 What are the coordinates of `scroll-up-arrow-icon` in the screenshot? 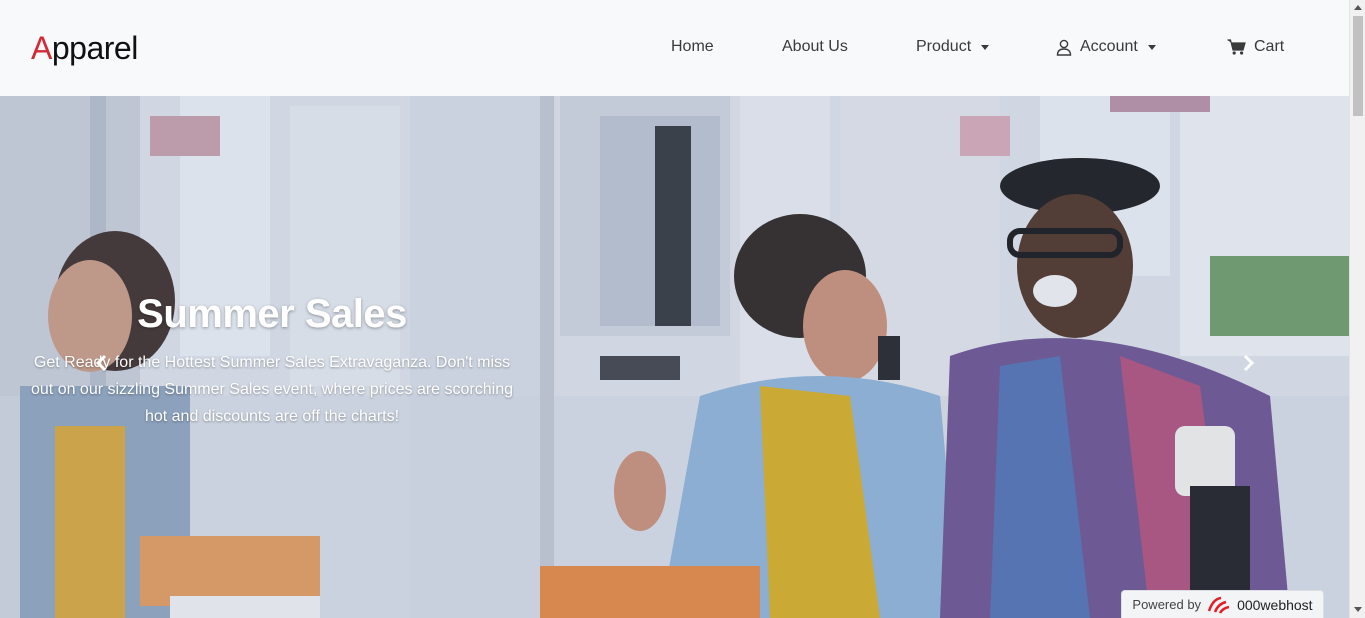 It's located at (1358, 7).